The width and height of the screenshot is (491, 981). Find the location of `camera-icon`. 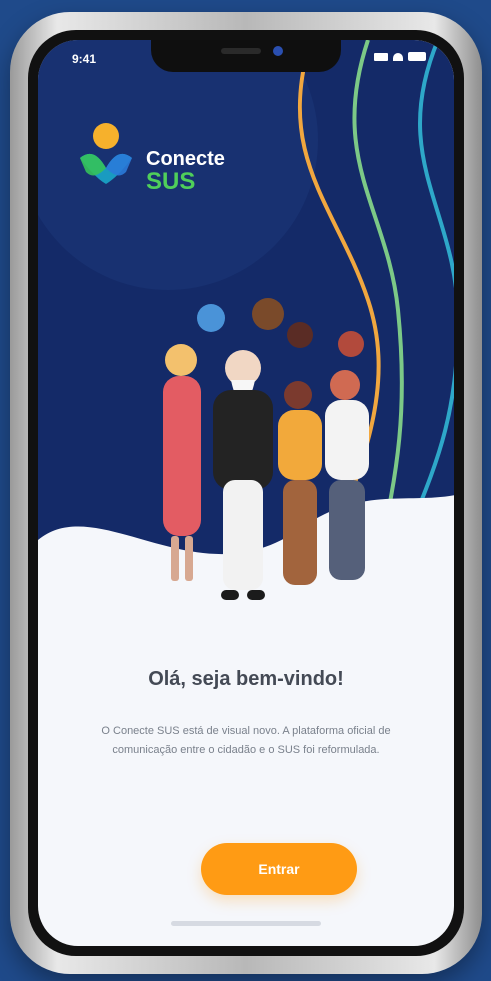

camera-icon is located at coordinates (278, 51).